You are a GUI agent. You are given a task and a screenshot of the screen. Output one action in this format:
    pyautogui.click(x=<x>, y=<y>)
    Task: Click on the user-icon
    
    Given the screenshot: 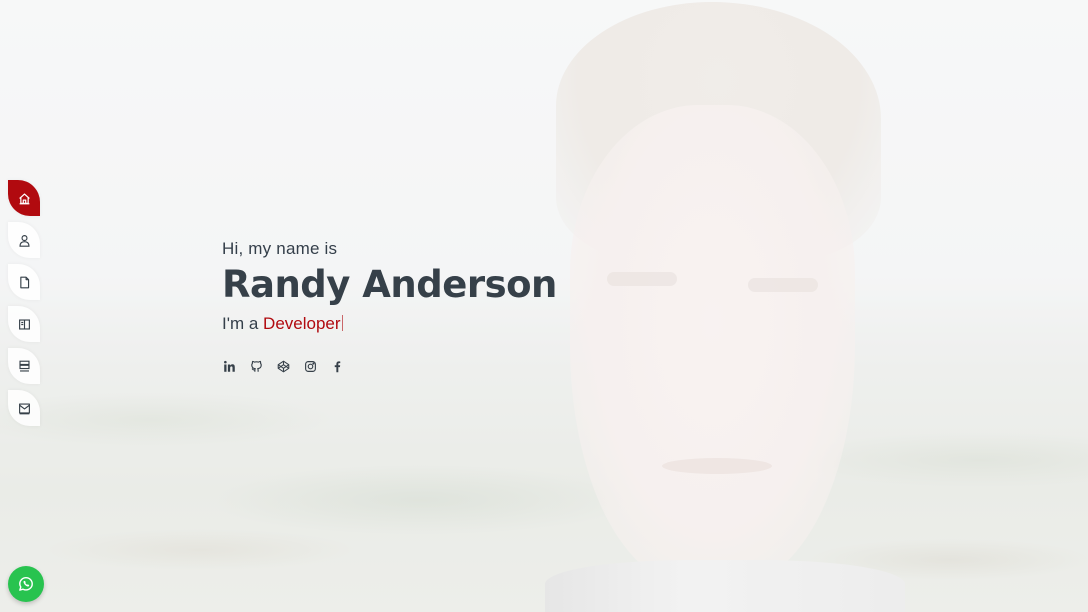 What is the action you would take?
    pyautogui.click(x=24, y=240)
    